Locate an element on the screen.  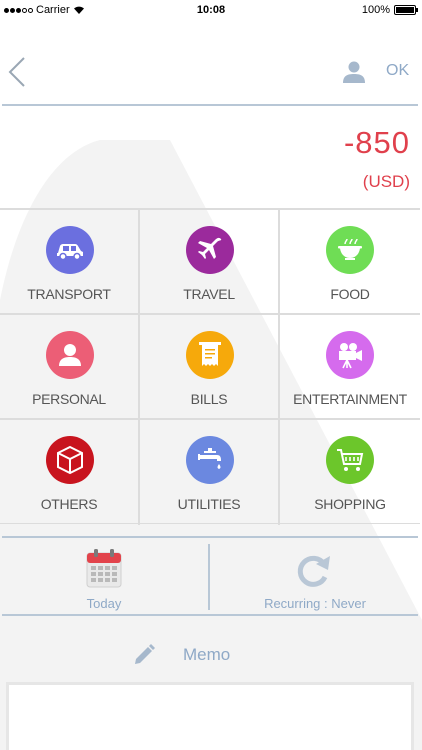
nav-bar: OK is located at coordinates (211, 62).